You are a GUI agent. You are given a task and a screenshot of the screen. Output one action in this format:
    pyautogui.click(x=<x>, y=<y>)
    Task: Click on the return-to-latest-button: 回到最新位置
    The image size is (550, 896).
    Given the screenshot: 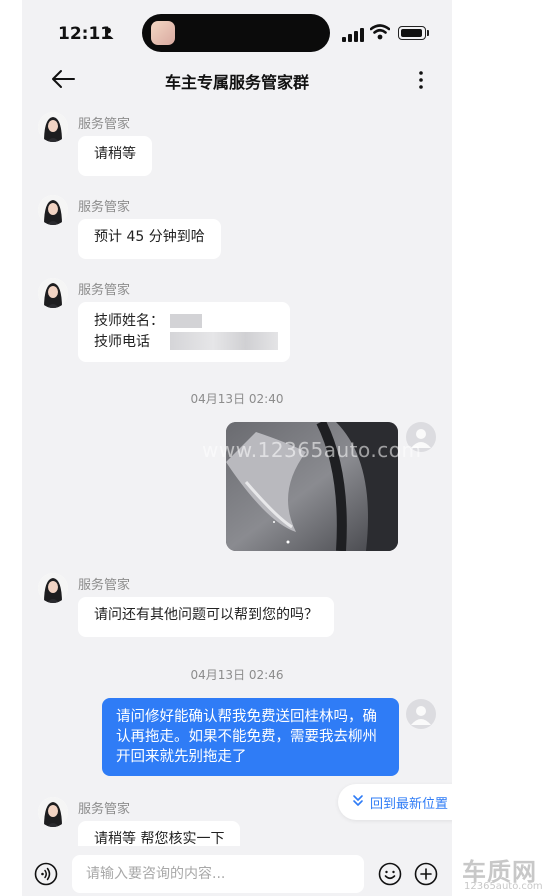 What is the action you would take?
    pyautogui.click(x=395, y=802)
    